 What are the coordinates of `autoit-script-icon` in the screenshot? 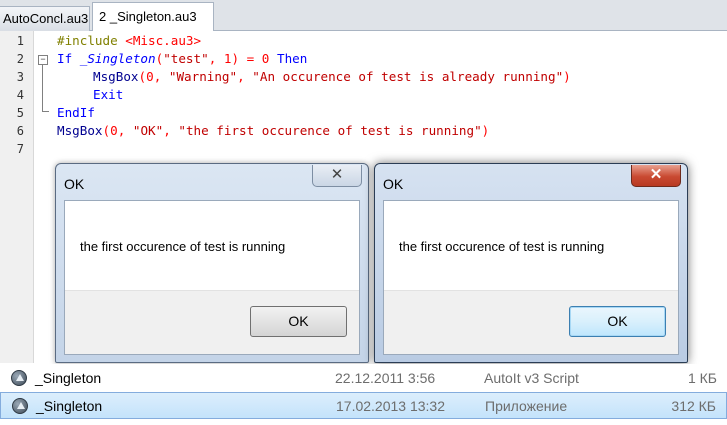 It's located at (19, 378).